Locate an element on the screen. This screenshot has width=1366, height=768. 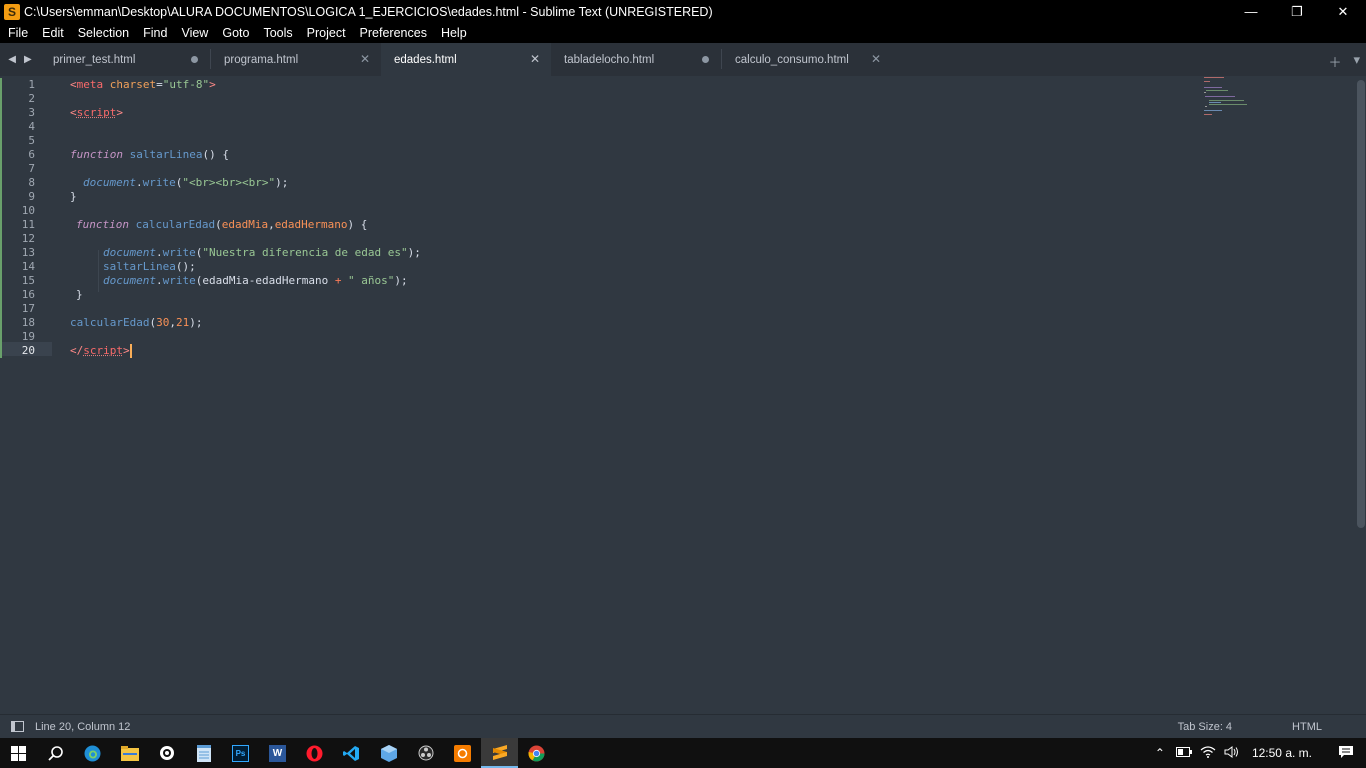
line-number: 17 is located at coordinates (28, 308).